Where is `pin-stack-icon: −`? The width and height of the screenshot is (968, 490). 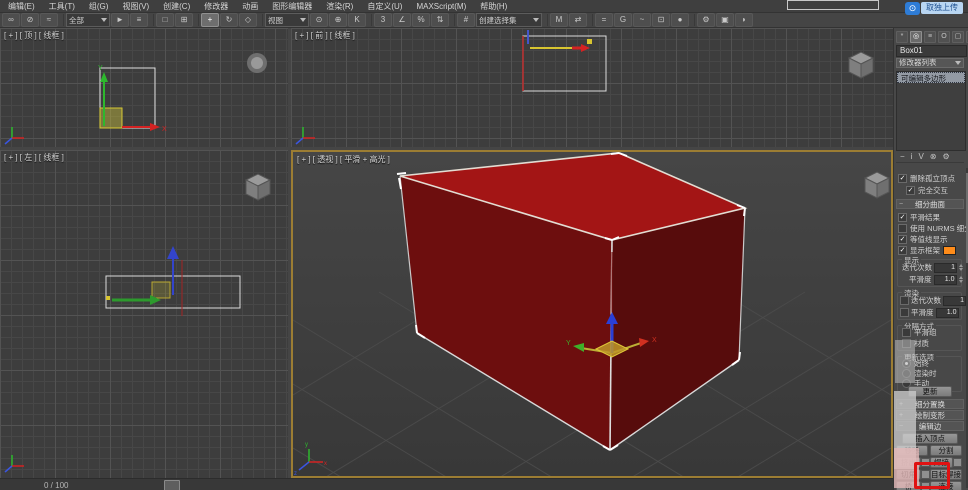
pin-stack-icon: − is located at coordinates (902, 156).